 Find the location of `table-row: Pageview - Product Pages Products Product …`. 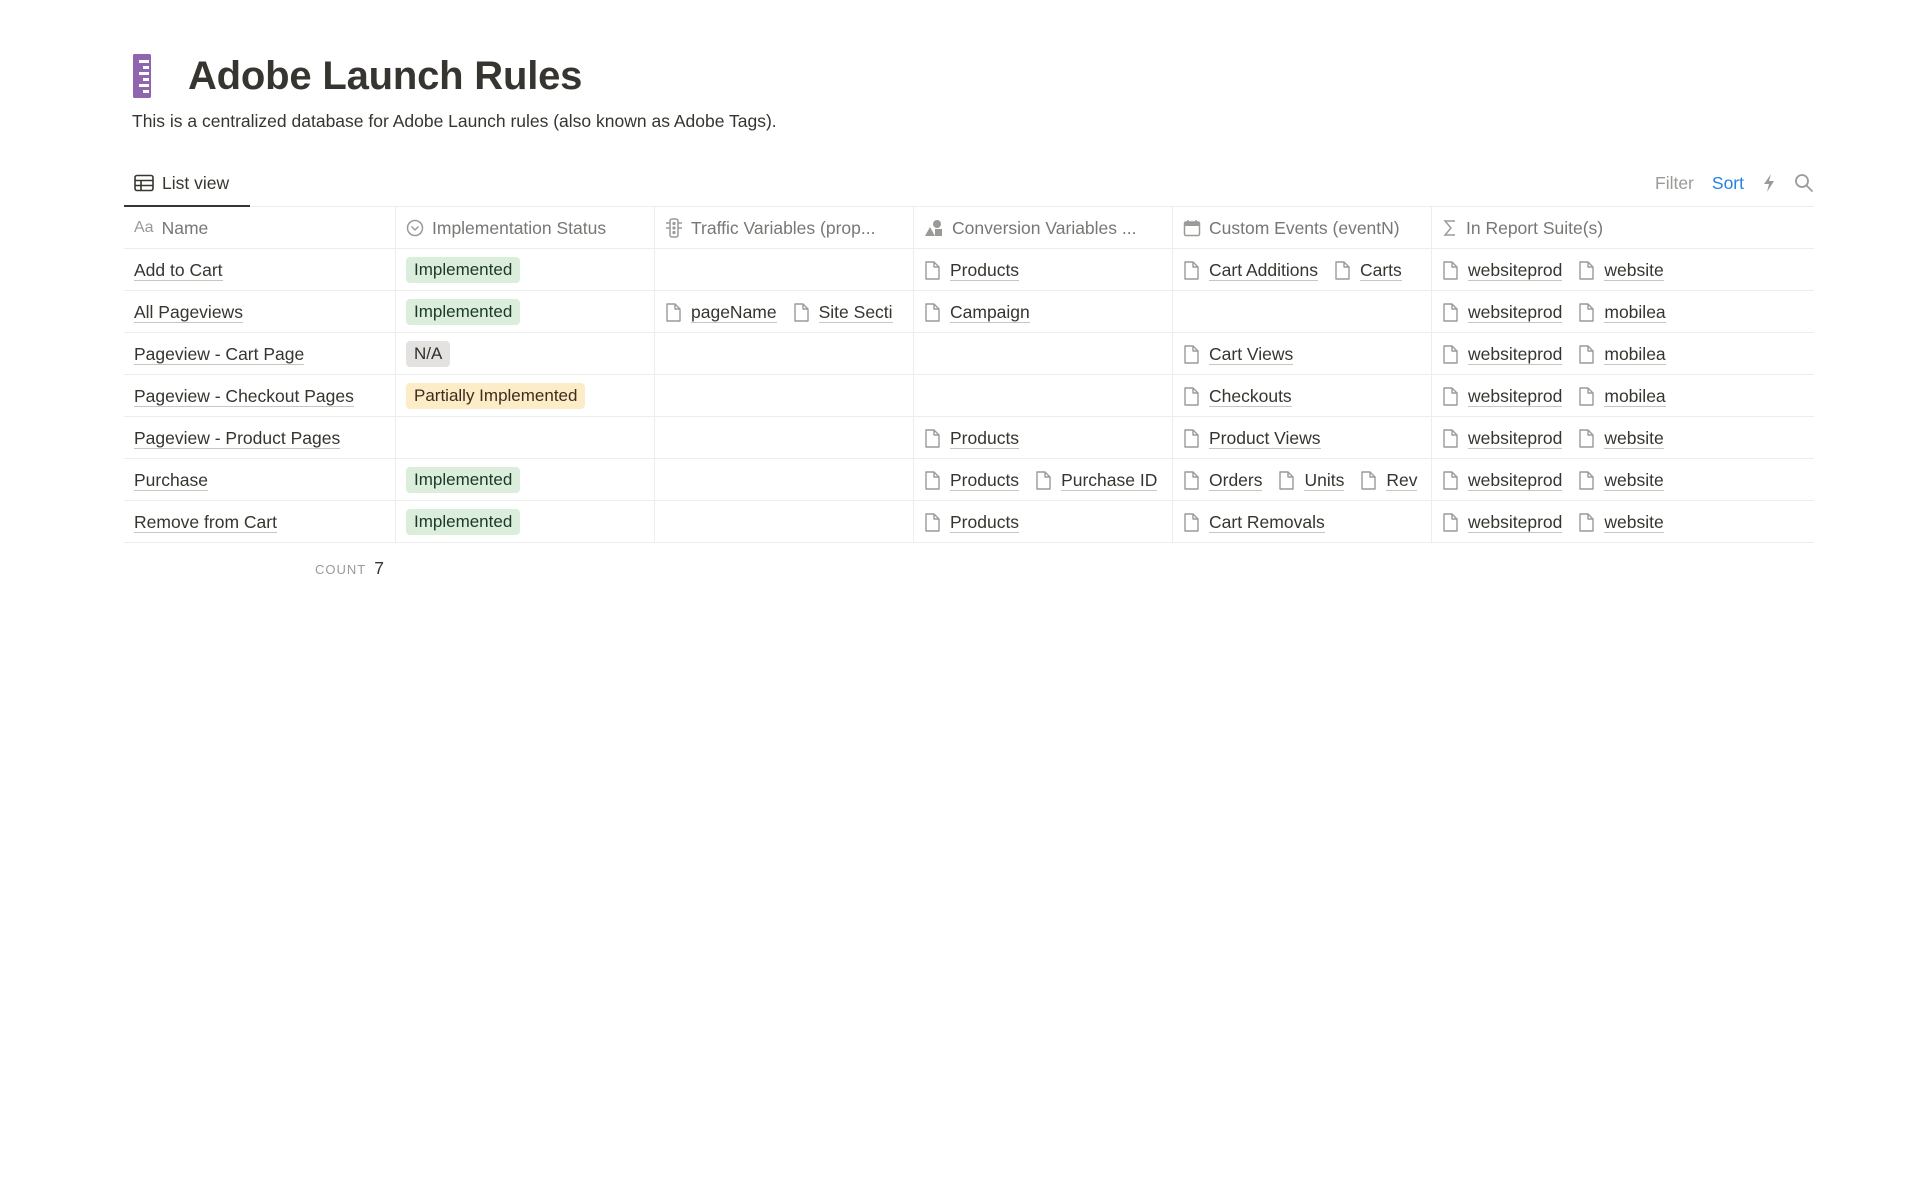

table-row: Pageview - Product Pages Products Product … is located at coordinates (969, 438).